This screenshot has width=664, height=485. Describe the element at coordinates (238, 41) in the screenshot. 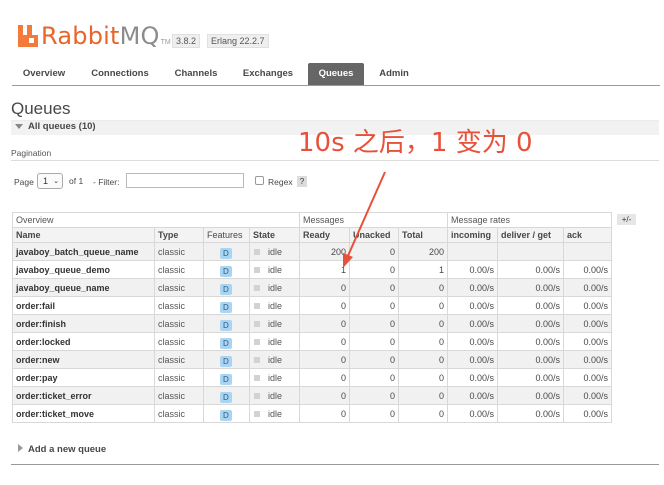

I see `erlang-version-badge: Erlang 22.2.7` at that location.